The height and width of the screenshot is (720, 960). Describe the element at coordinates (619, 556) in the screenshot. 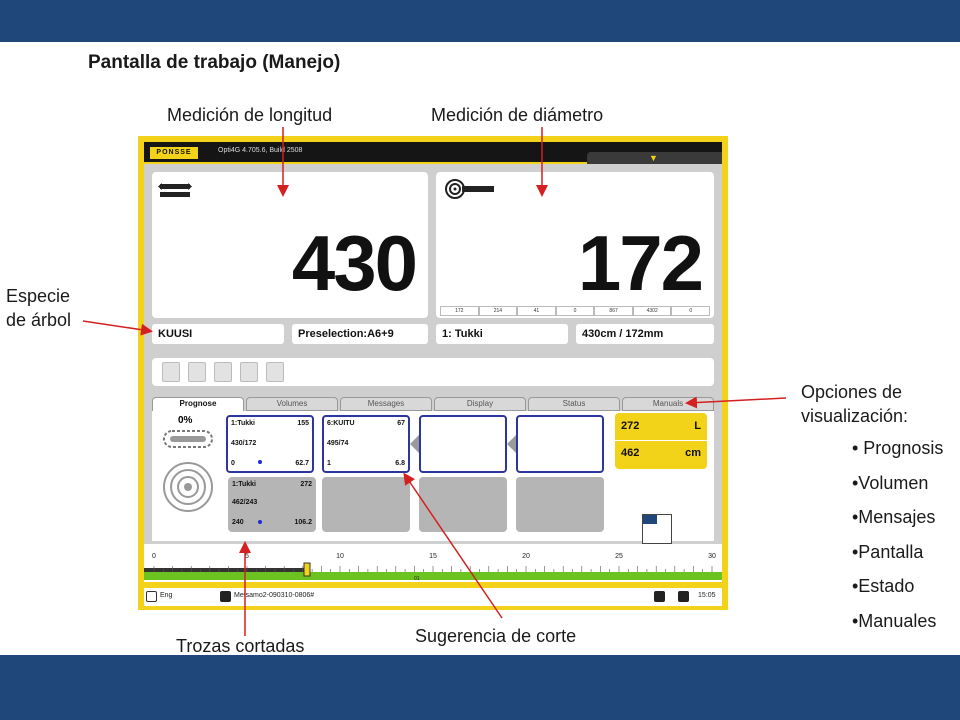

I see `ruler-tick-label: 25` at that location.